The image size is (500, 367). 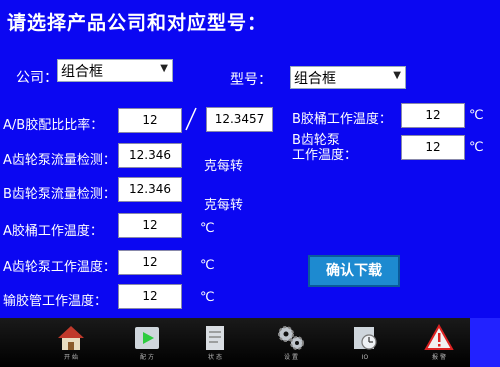 What do you see at coordinates (115, 70) in the screenshot?
I see `company-select: 组合框 ▼` at bounding box center [115, 70].